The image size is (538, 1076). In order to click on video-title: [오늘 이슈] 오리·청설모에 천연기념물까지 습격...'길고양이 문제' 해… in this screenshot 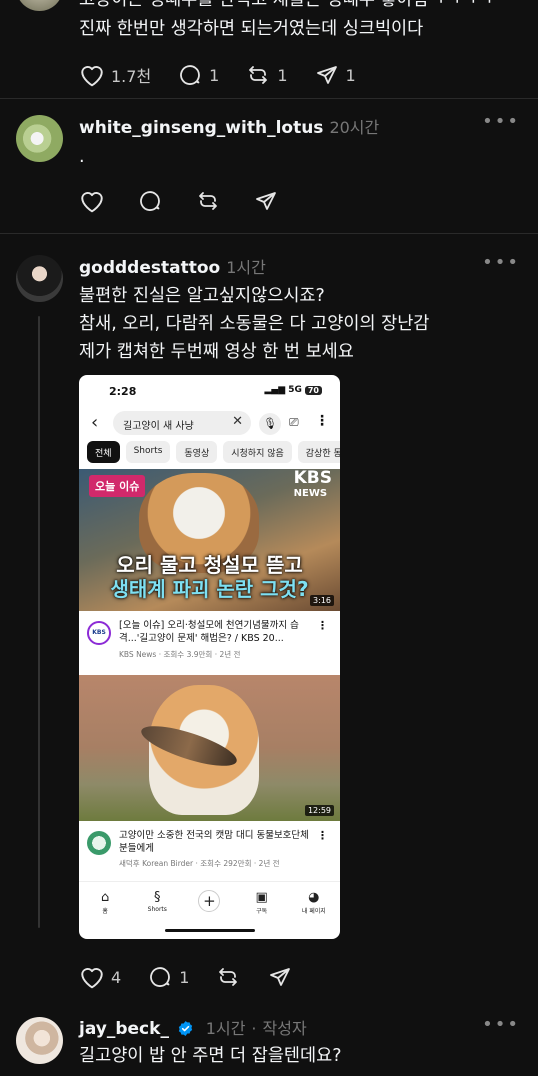, I will do `click(215, 632)`.